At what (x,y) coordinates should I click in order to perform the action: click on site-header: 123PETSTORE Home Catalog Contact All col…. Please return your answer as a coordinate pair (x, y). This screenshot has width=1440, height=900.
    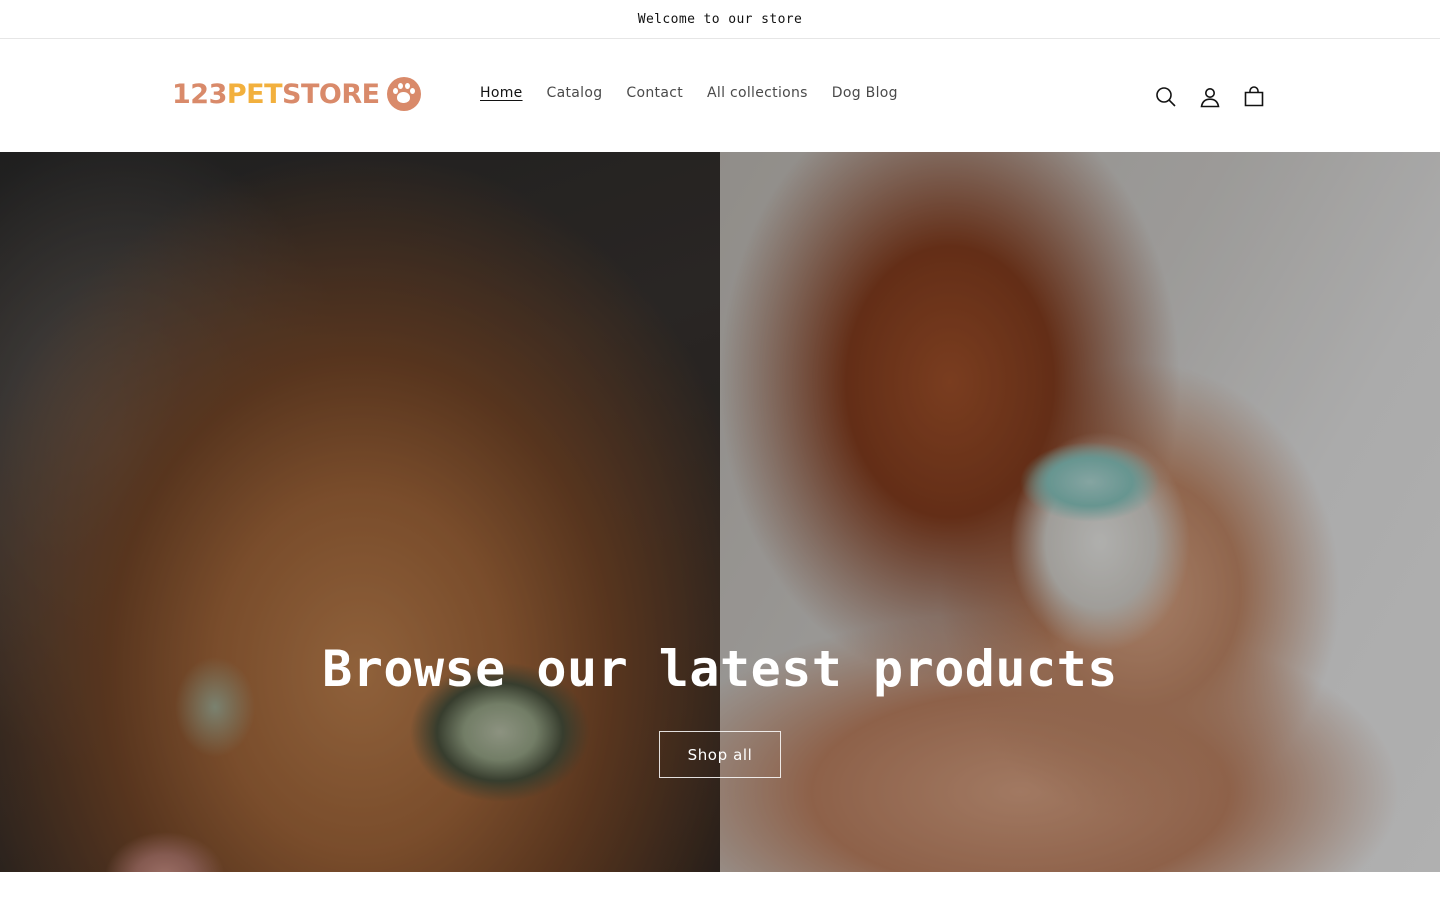
    Looking at the image, I should click on (720, 95).